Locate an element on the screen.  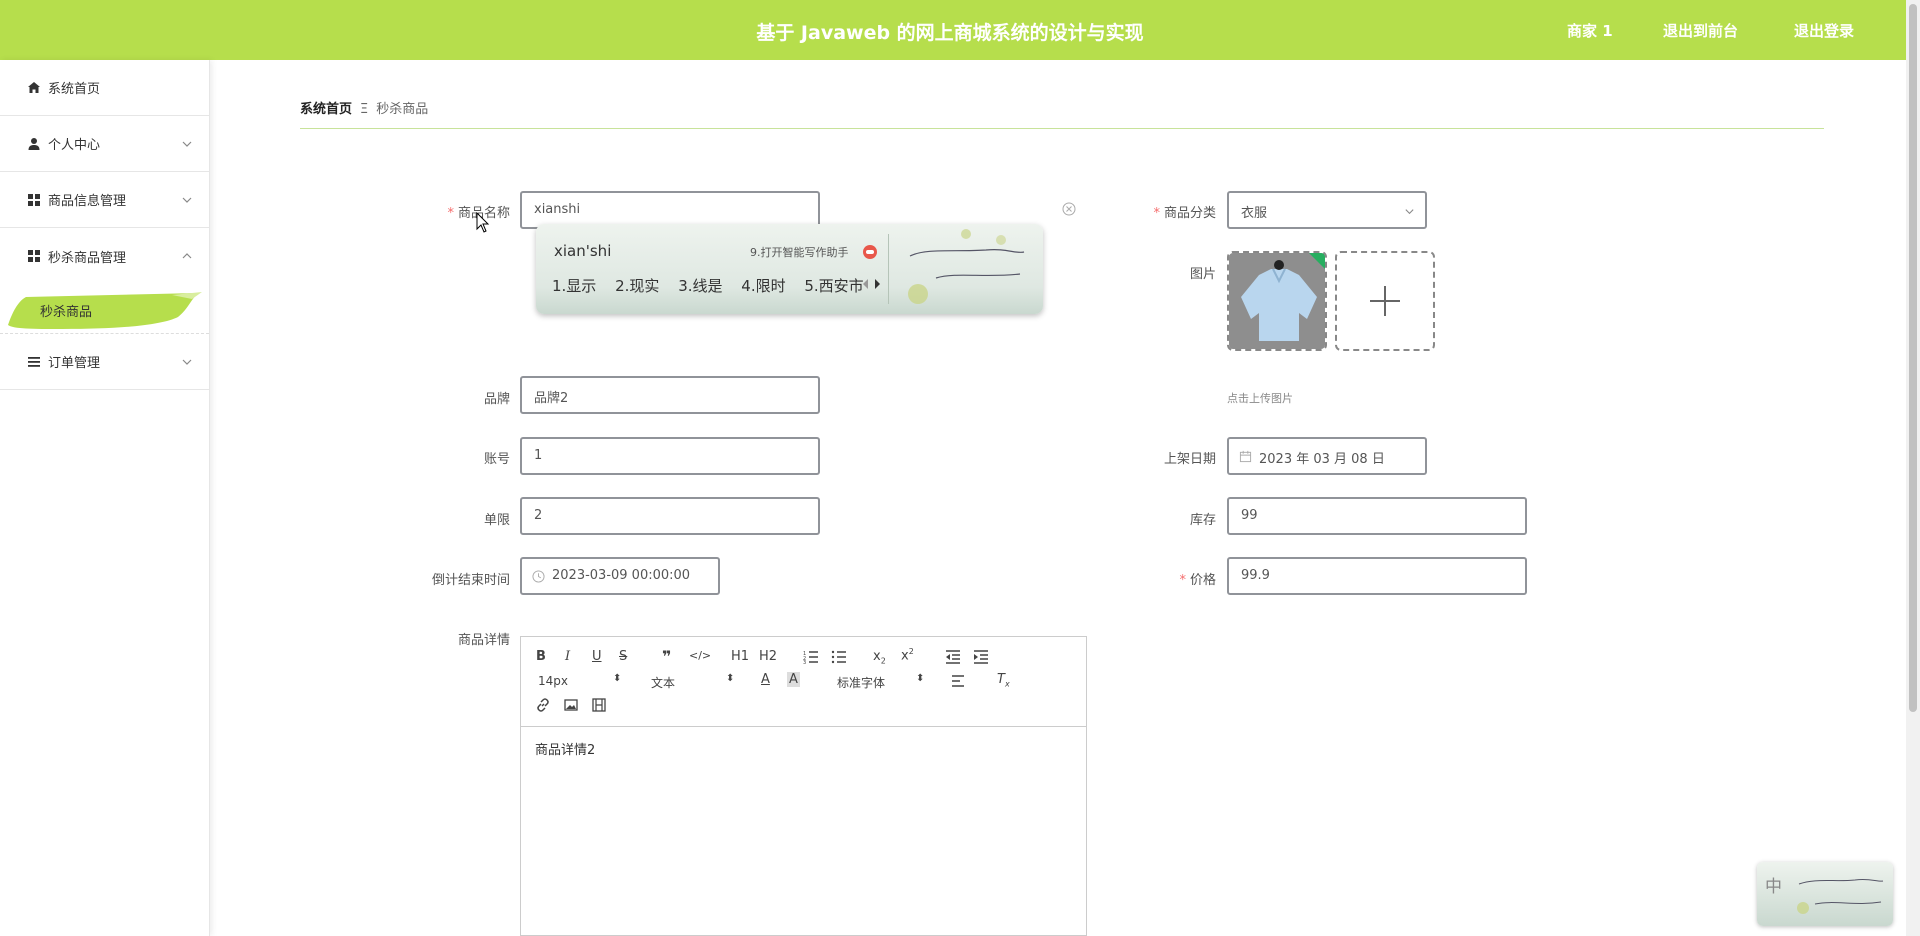
sidebar-item-goods: 商品信息管理 is located at coordinates (104, 200).